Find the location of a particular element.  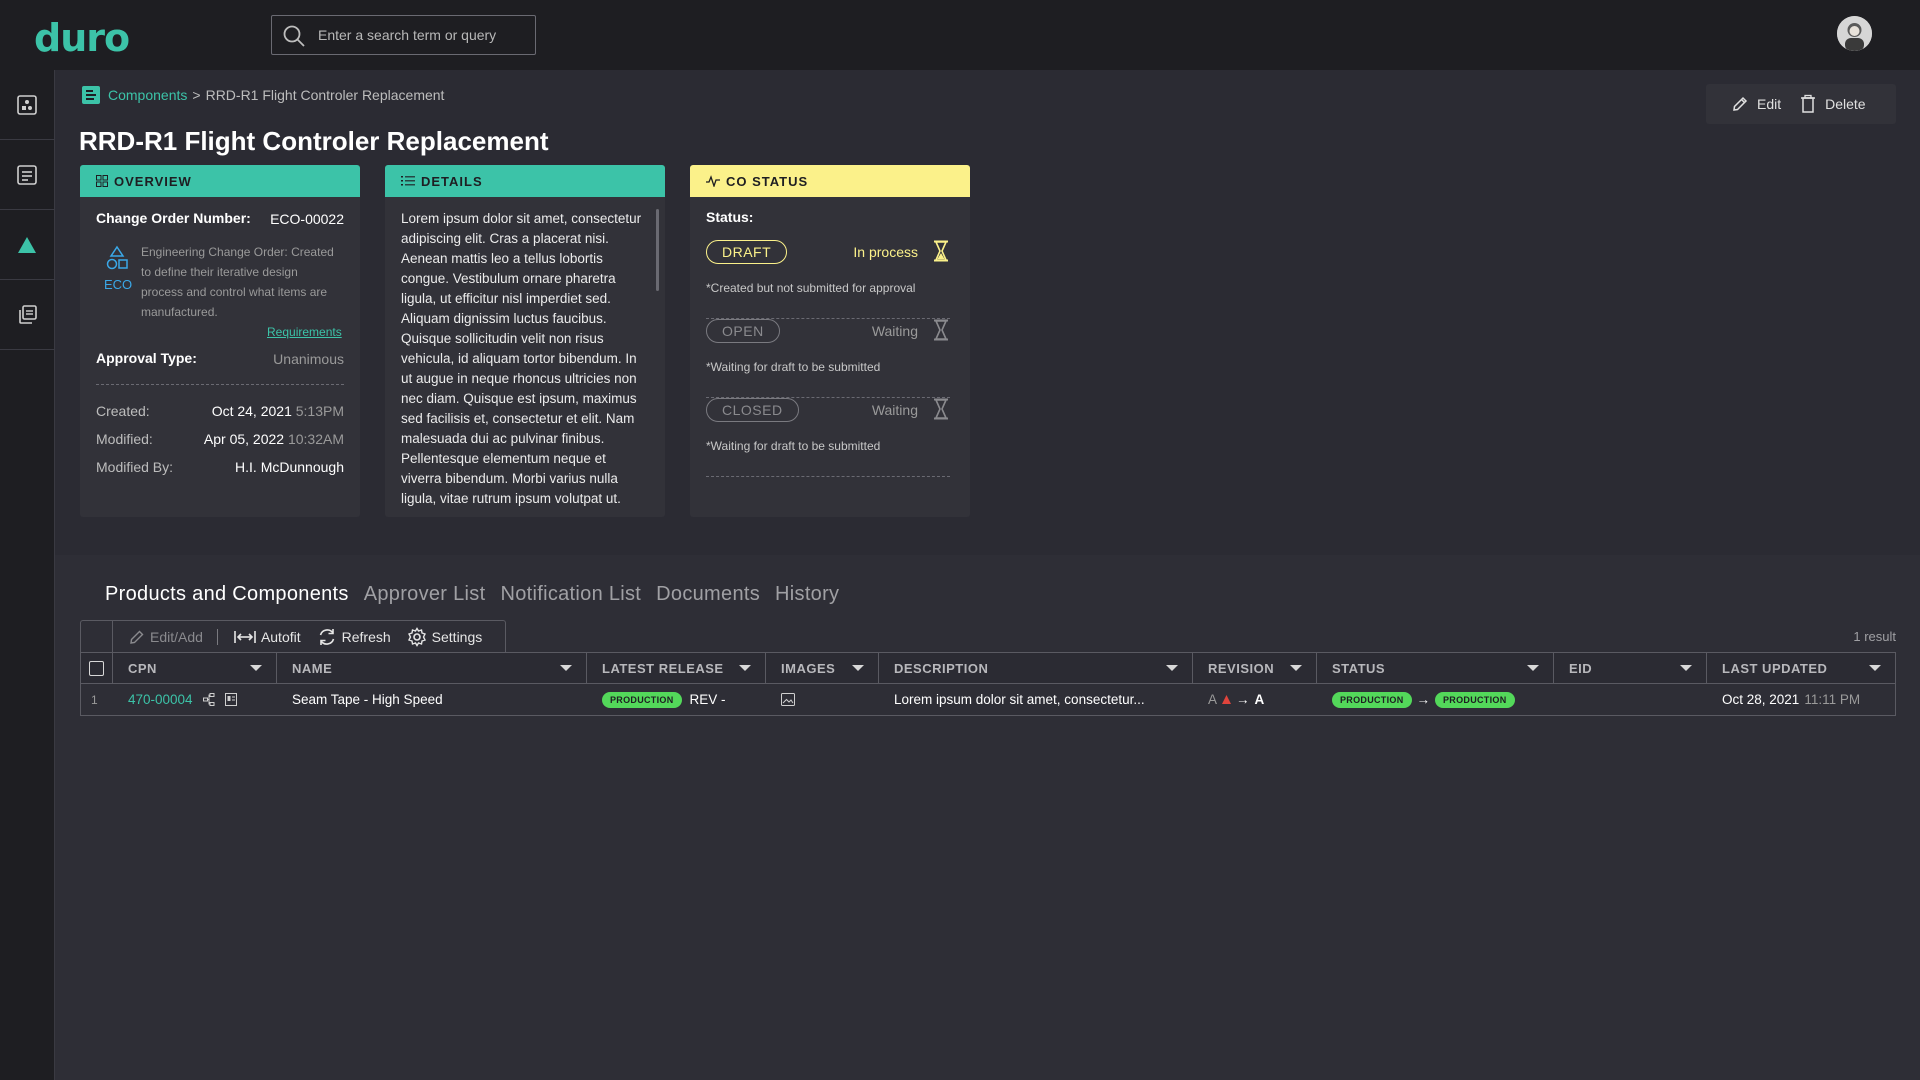

revision-cell: A → A is located at coordinates (1255, 699).